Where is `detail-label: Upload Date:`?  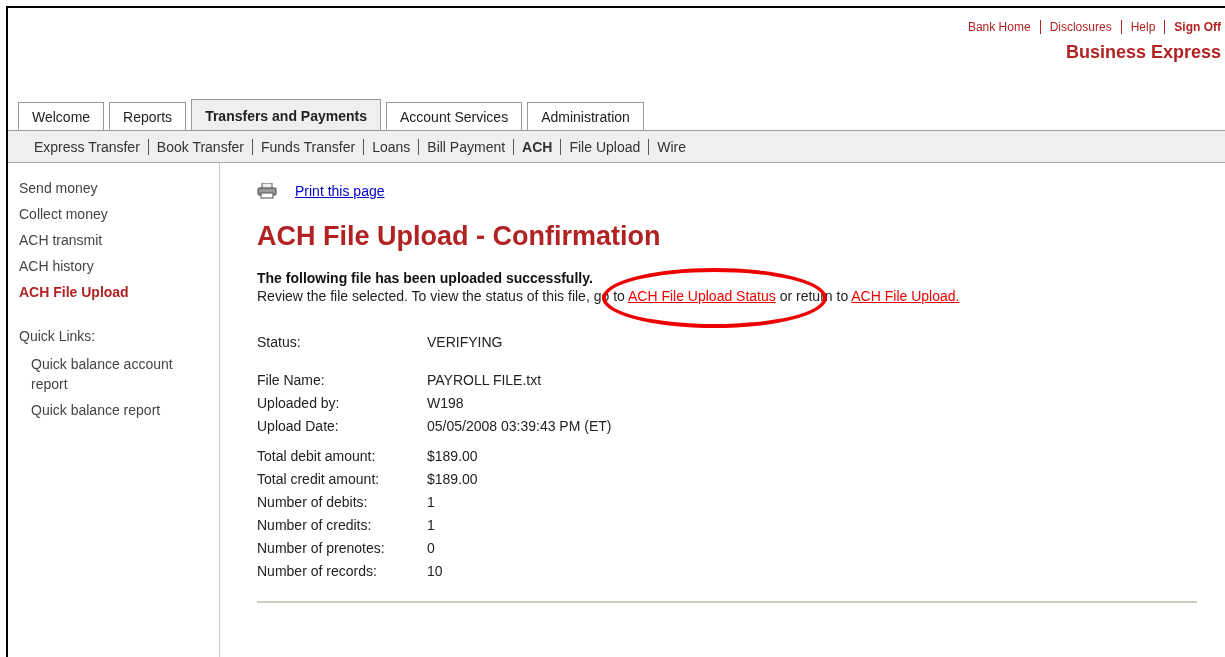 detail-label: Upload Date: is located at coordinates (298, 426).